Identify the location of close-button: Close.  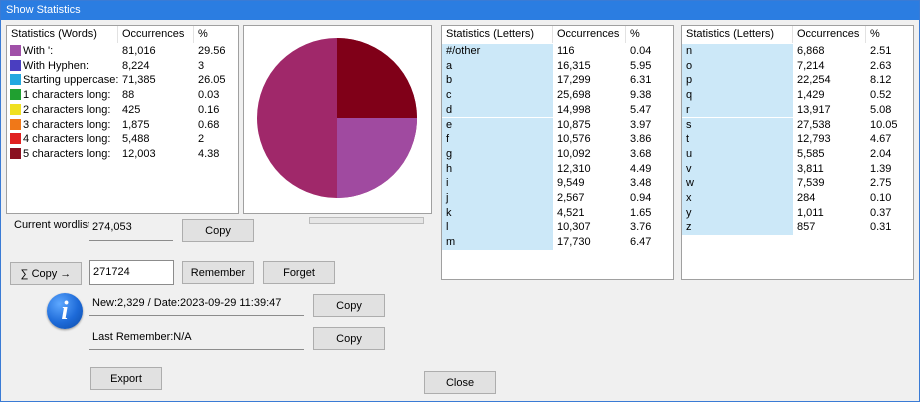
(460, 382).